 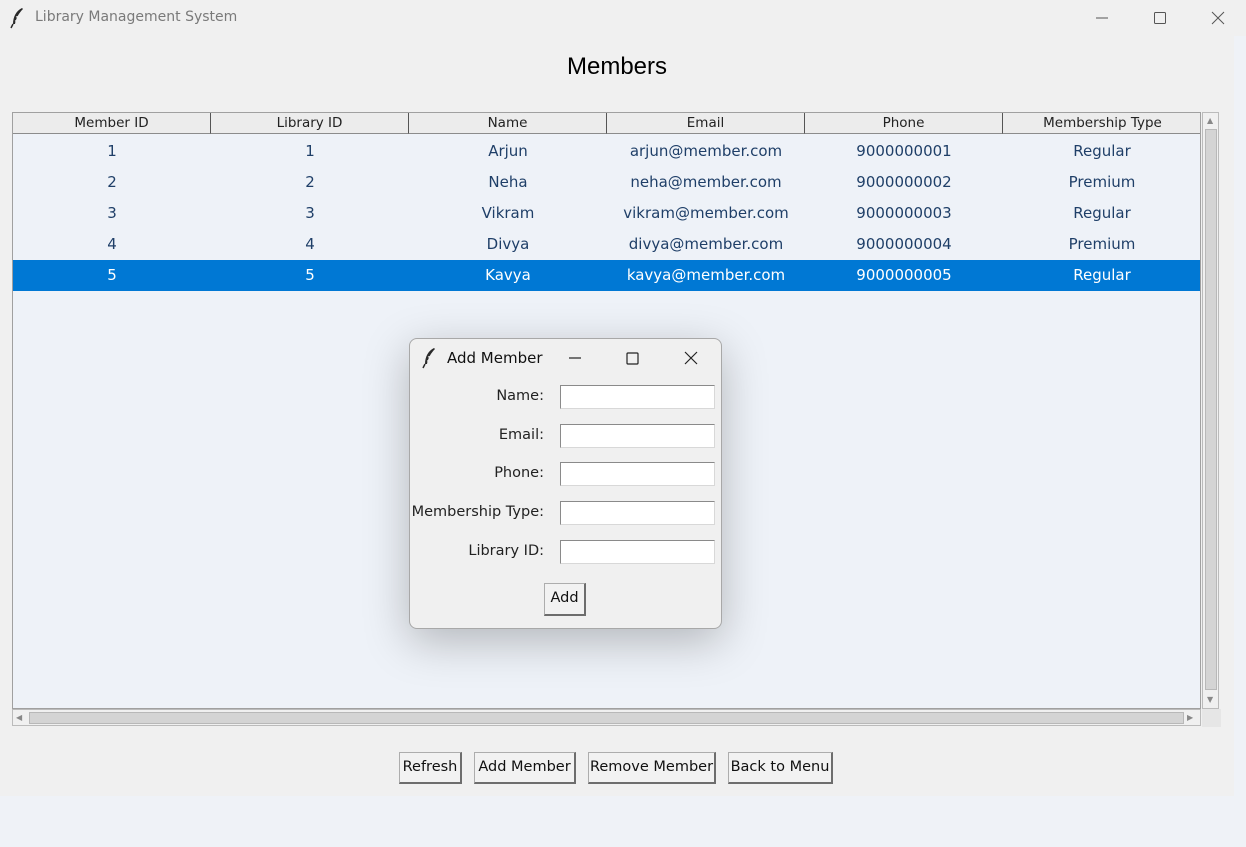 What do you see at coordinates (706, 275) in the screenshot?
I see `cell-email: kavya@member.com` at bounding box center [706, 275].